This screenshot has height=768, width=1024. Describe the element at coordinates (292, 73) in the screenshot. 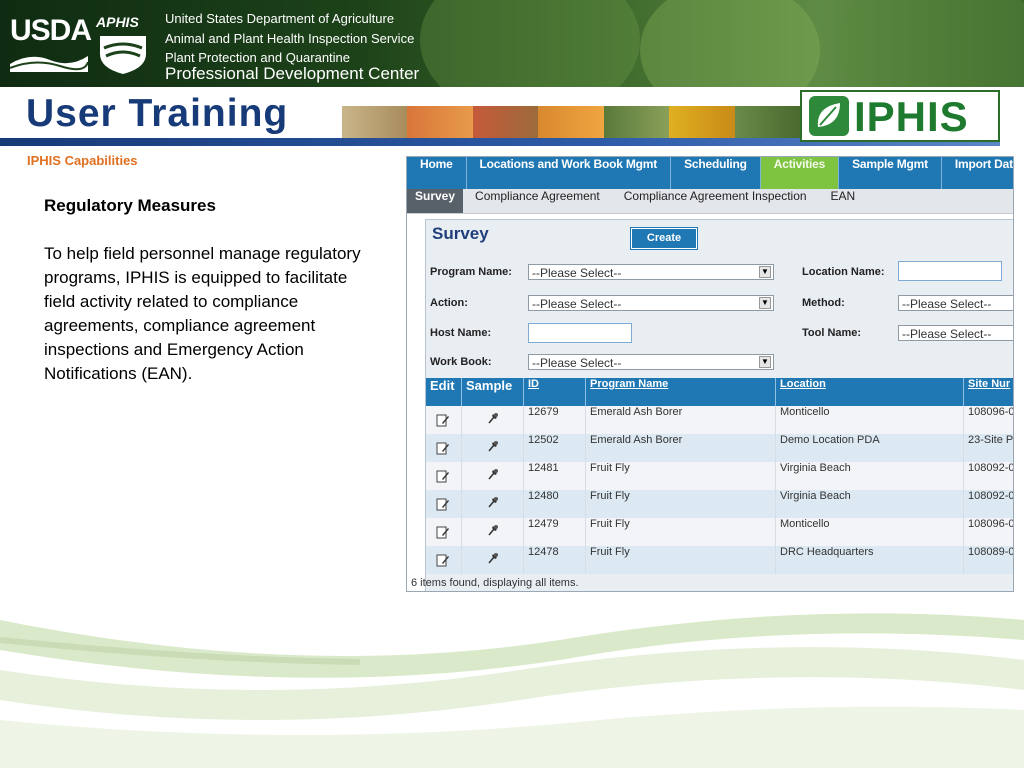

I see `org-line-pdc: Professional Development Center` at that location.